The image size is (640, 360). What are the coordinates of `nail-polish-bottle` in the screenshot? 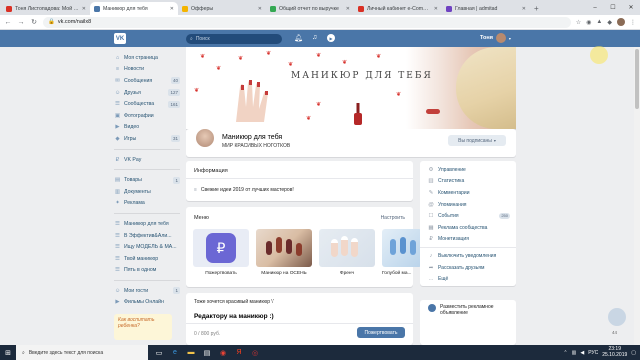 It's located at (358, 114).